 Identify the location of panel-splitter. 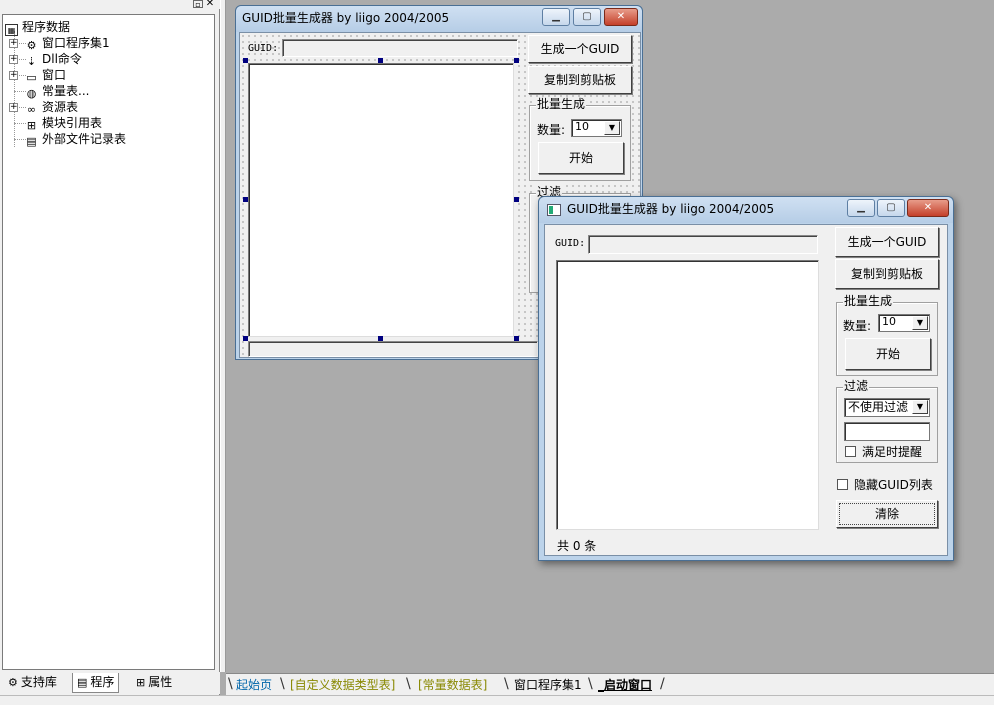
(223, 336).